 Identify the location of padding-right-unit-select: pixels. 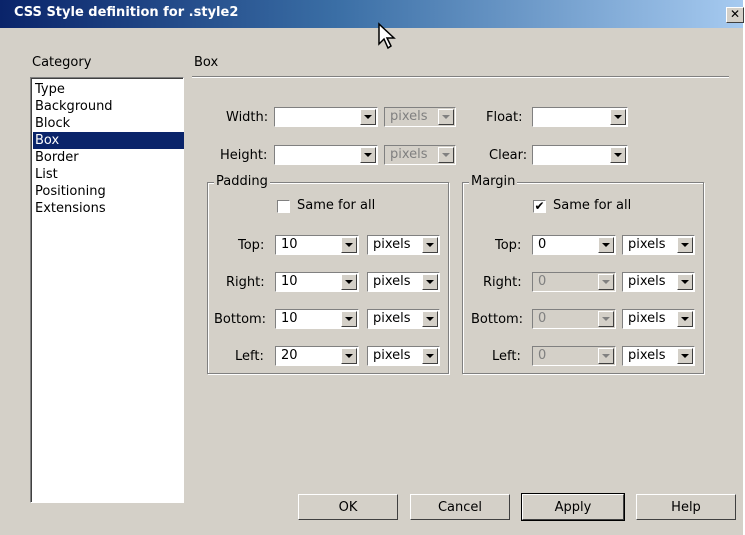
(403, 282).